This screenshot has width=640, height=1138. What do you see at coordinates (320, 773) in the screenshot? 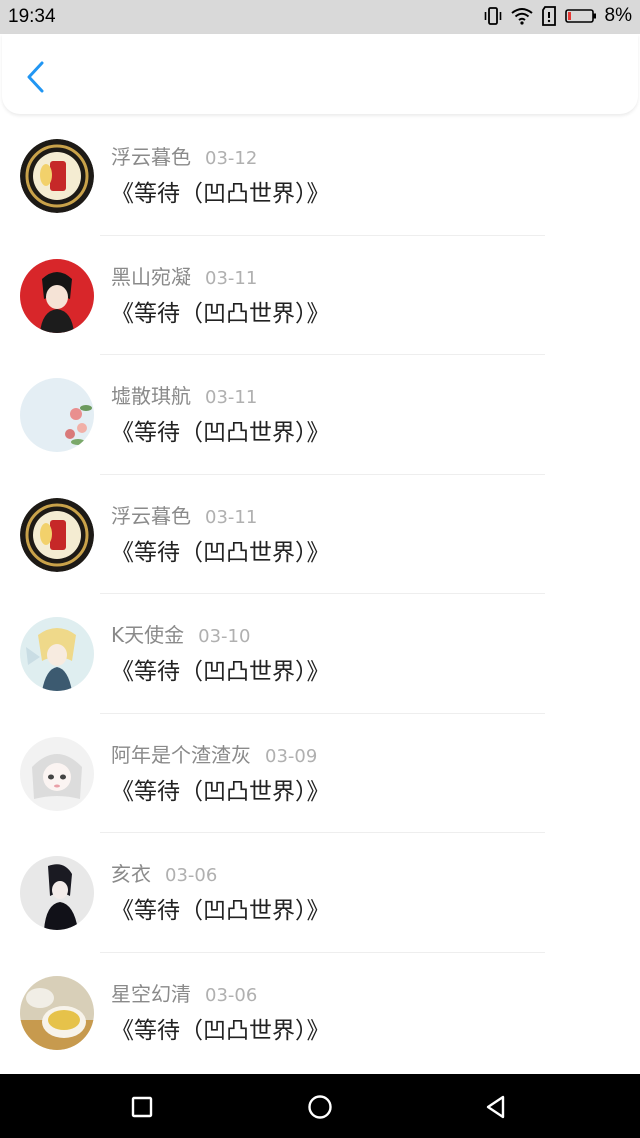
I see `list-item: 阿年是个渣渣灰 03-09 《等待（凹凸世界）》` at bounding box center [320, 773].